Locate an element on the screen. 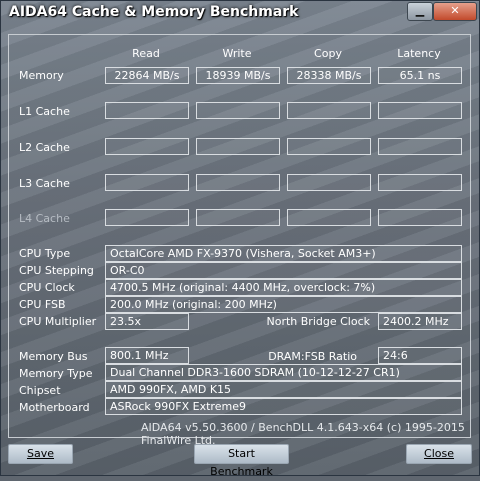 This screenshot has height=481, width=480. column-header-copy: Copy is located at coordinates (328, 53).